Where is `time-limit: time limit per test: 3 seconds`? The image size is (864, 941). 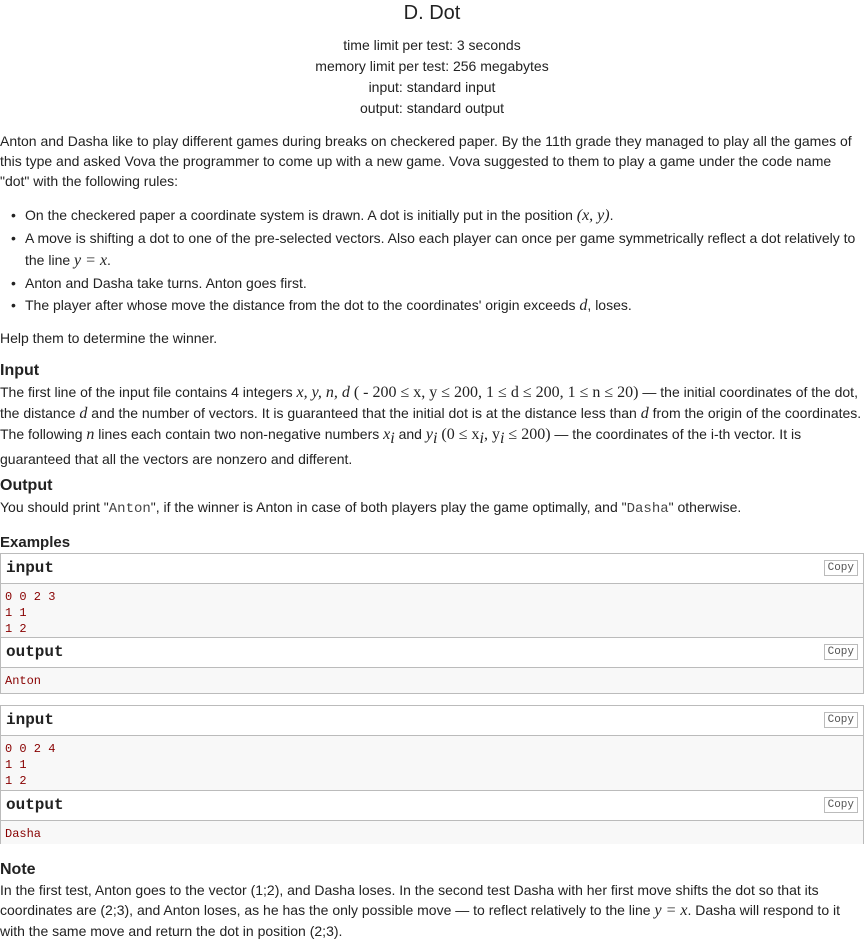 time-limit: time limit per test: 3 seconds is located at coordinates (432, 45).